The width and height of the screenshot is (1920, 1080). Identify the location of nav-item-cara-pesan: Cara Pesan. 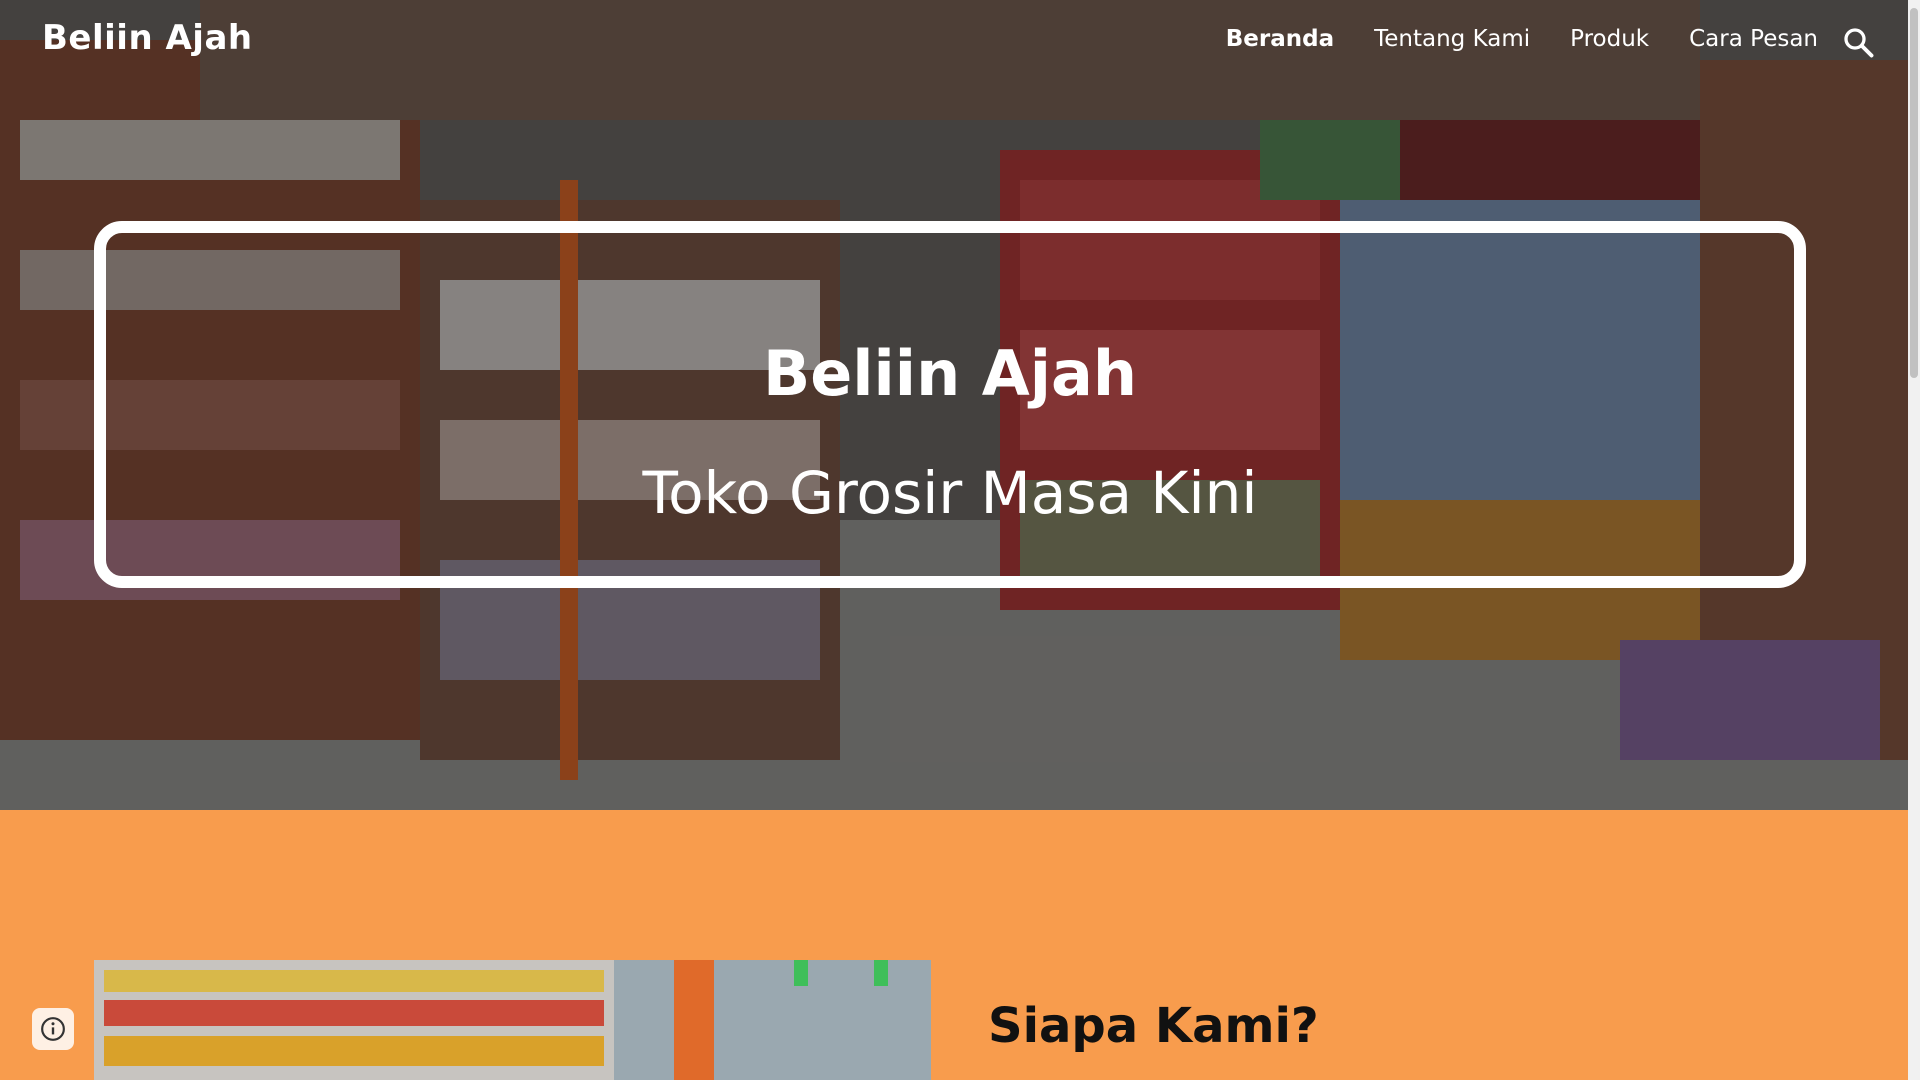
(1753, 39).